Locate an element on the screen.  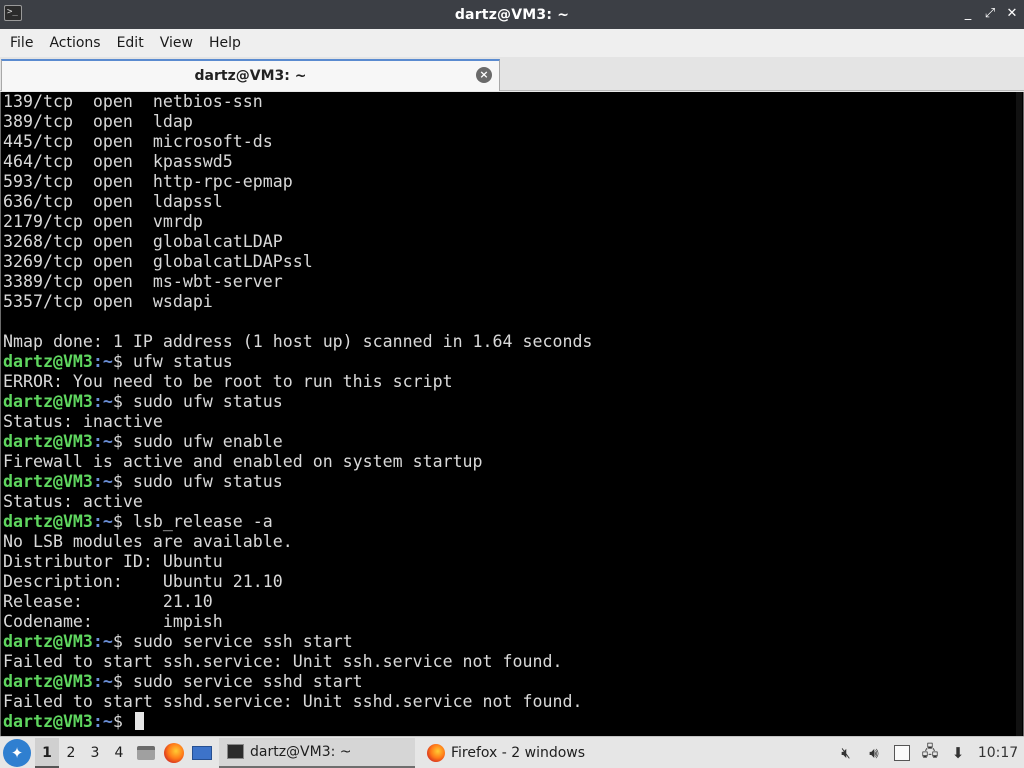
terminal-output-line: No LSB modules are available. is located at coordinates (148, 541).